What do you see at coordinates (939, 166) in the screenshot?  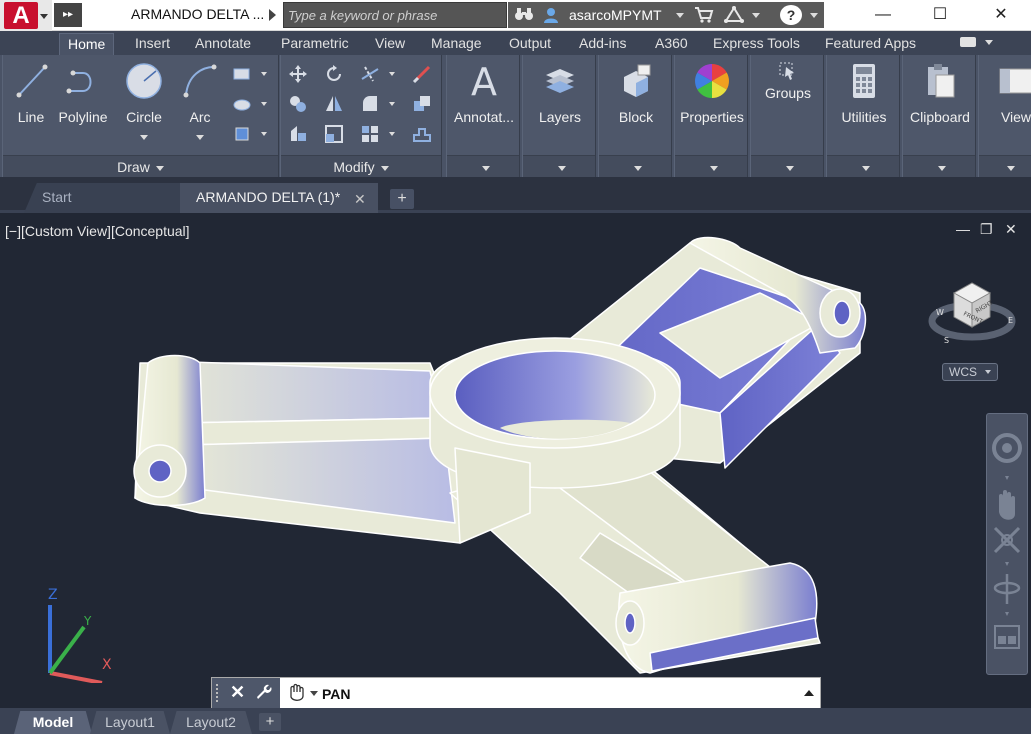 I see `clipboard-expand` at bounding box center [939, 166].